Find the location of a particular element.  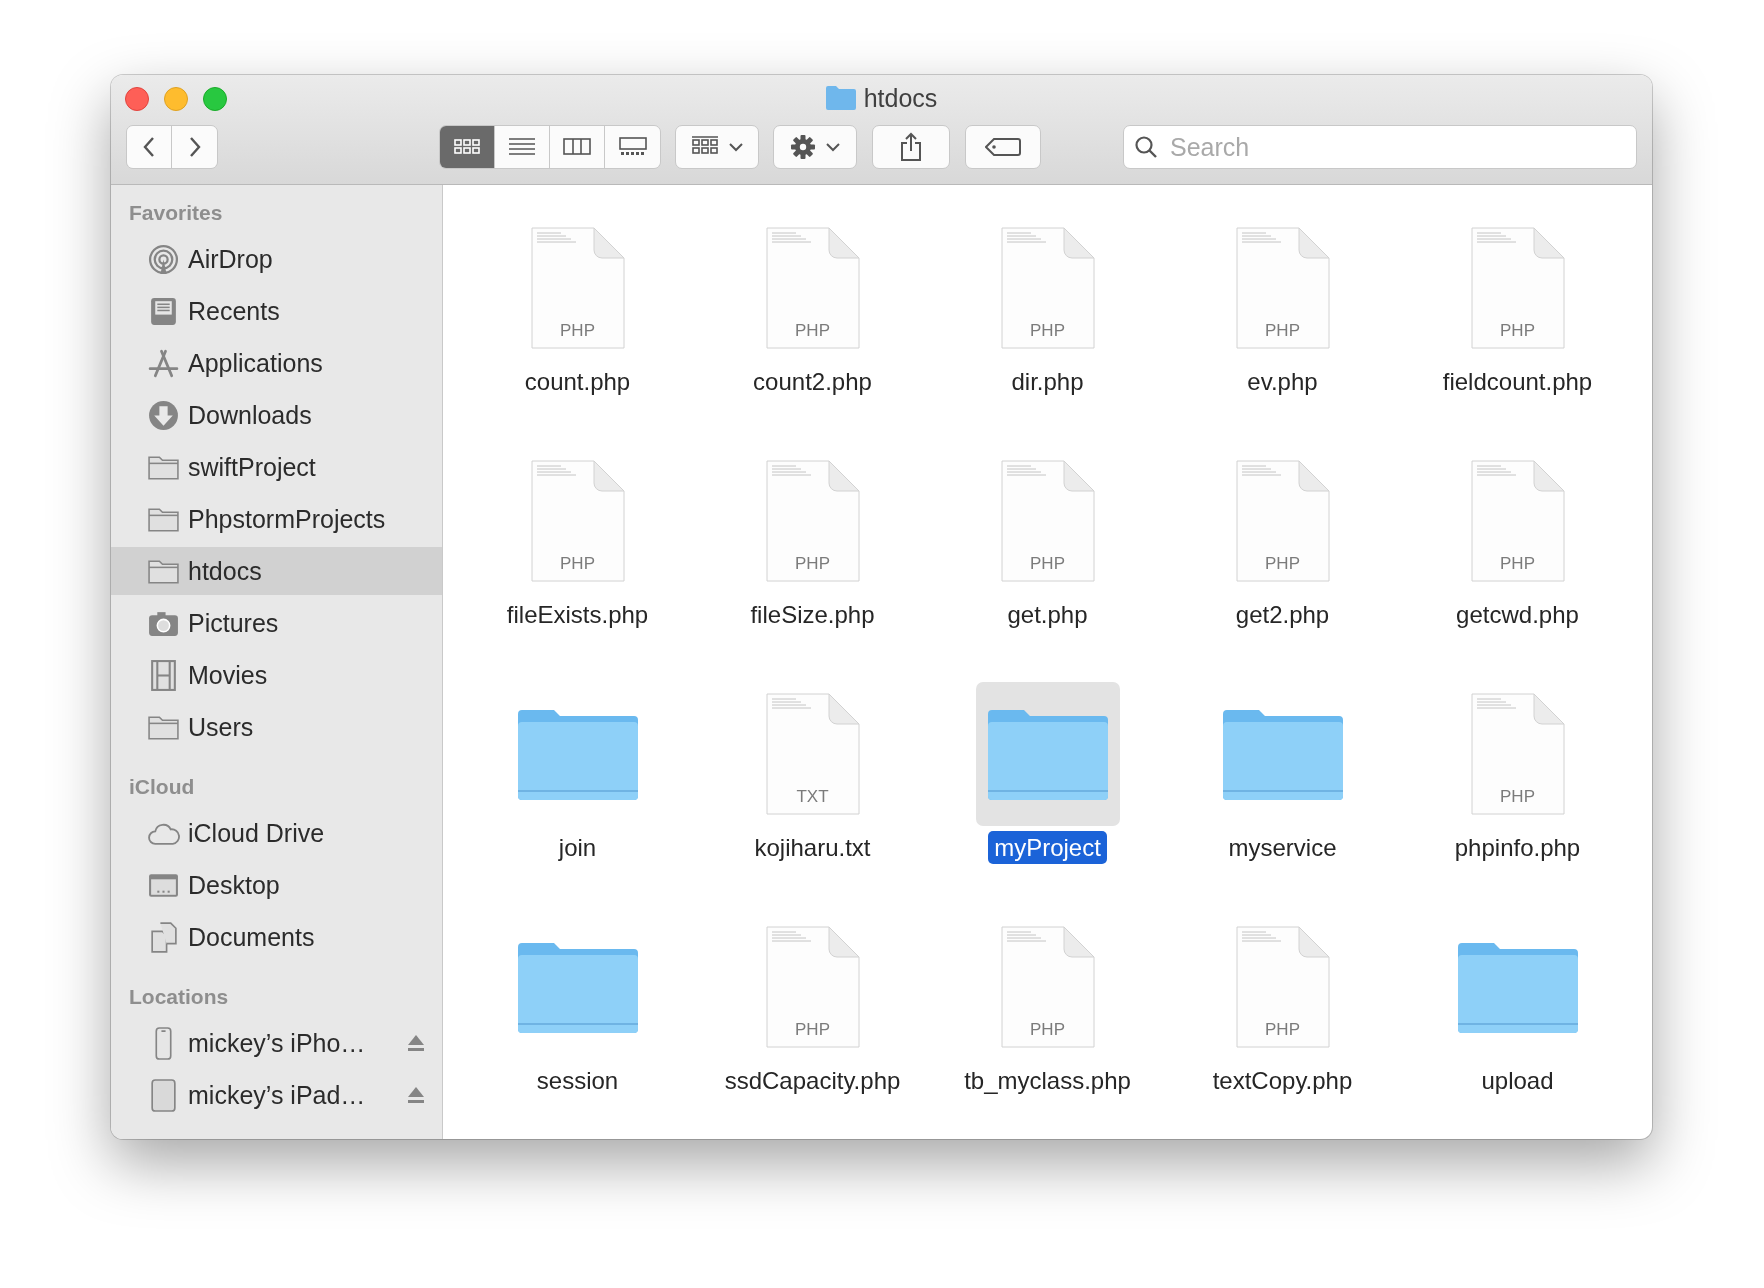

file-name: join is located at coordinates (577, 847).